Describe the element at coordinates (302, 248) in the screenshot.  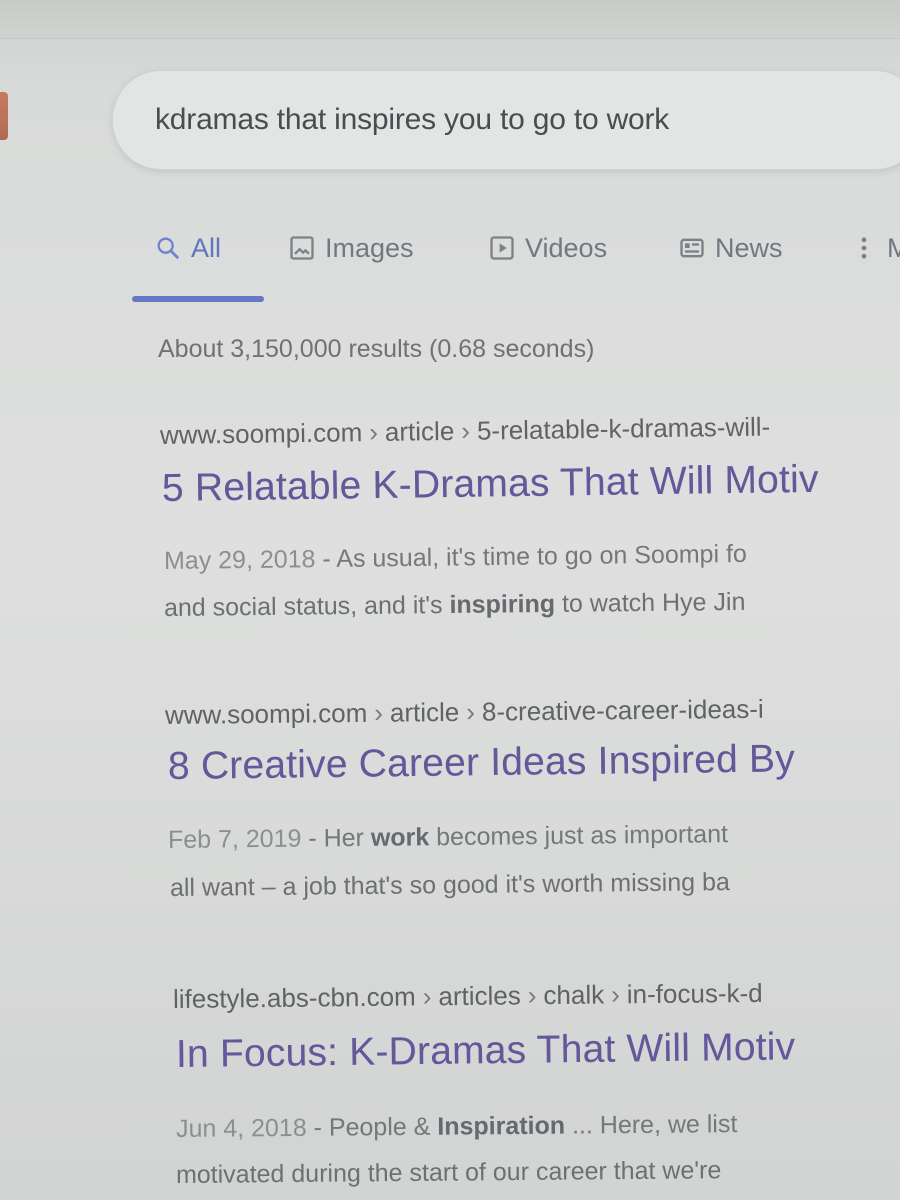
I see `image-icon` at that location.